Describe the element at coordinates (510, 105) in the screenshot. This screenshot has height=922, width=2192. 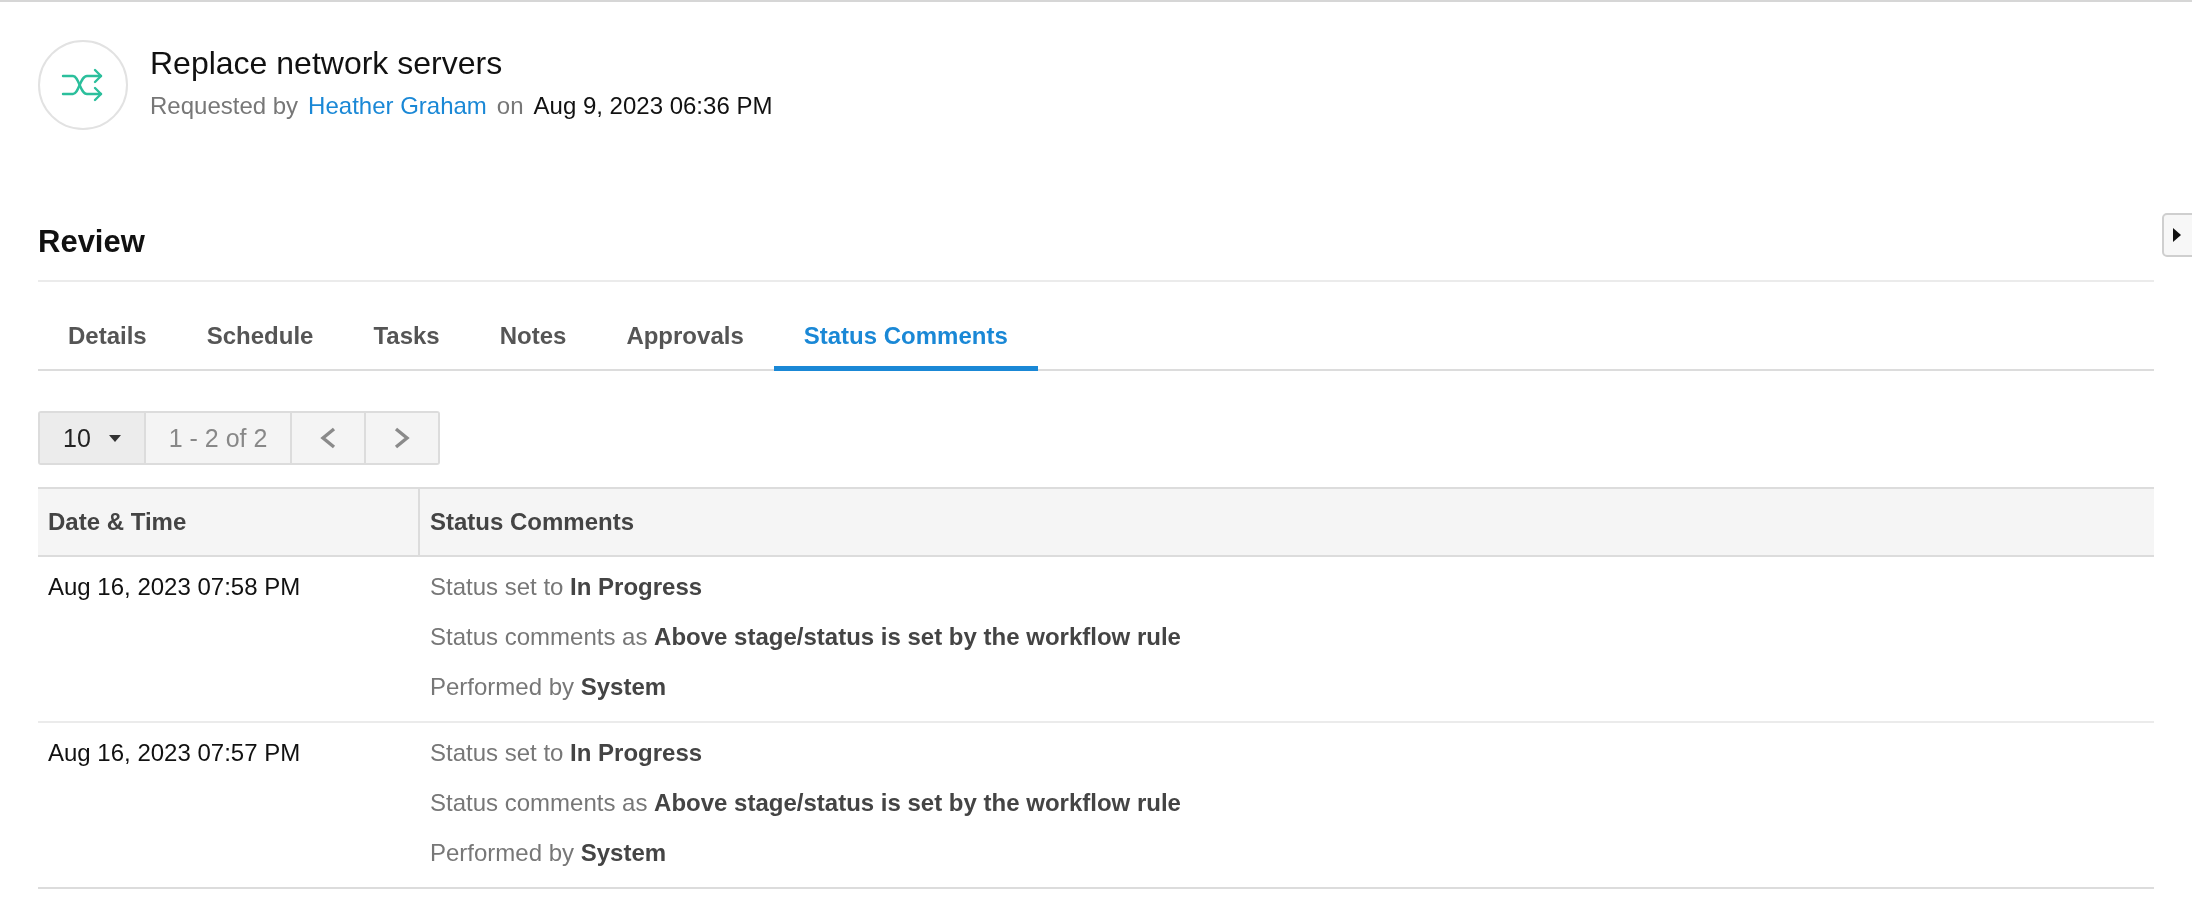
I see `on-label: on` at that location.